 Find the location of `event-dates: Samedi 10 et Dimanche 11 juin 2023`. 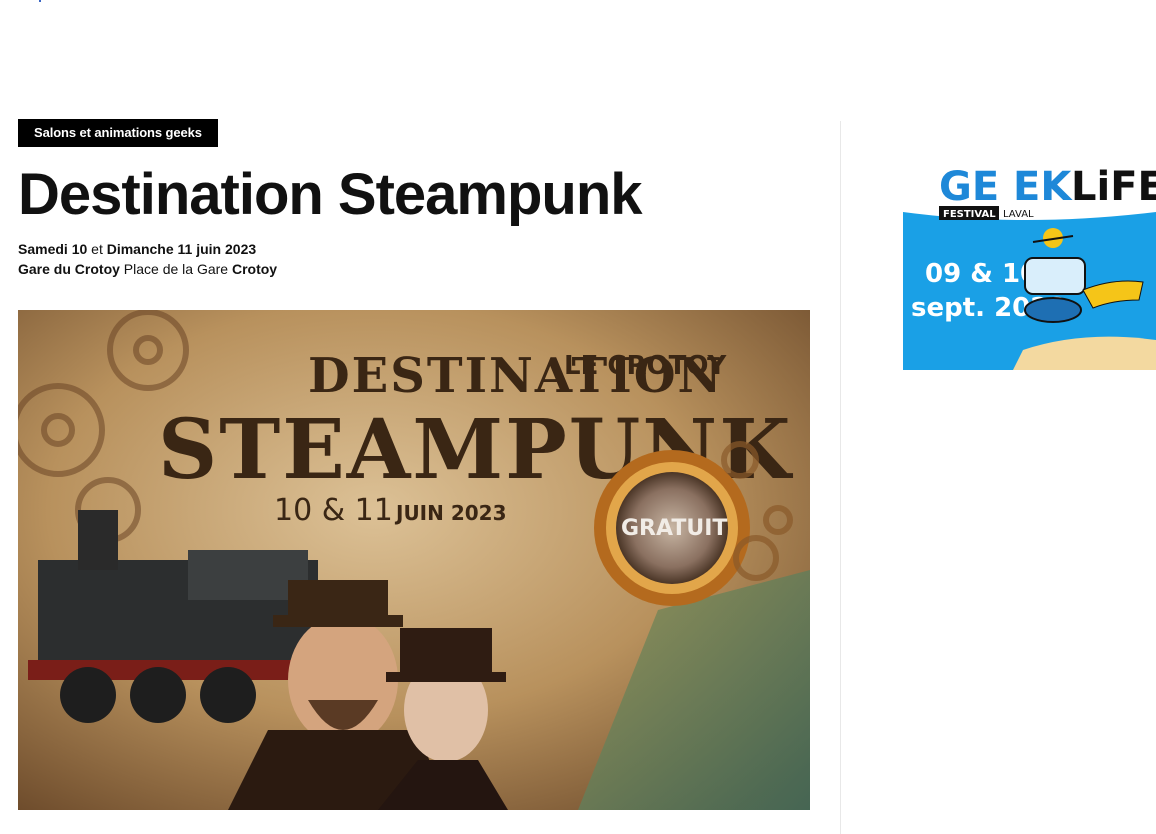

event-dates: Samedi 10 et Dimanche 11 juin 2023 is located at coordinates (414, 249).